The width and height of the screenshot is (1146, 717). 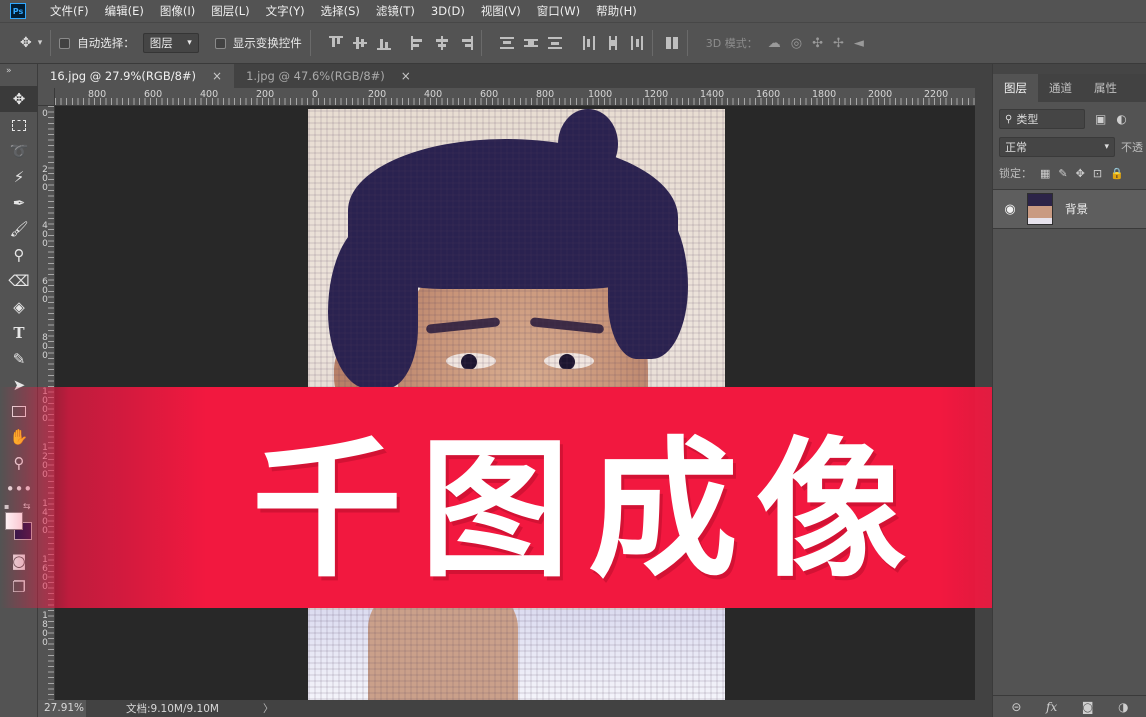 I want to click on menu-window: 窗口(W), so click(x=558, y=11).